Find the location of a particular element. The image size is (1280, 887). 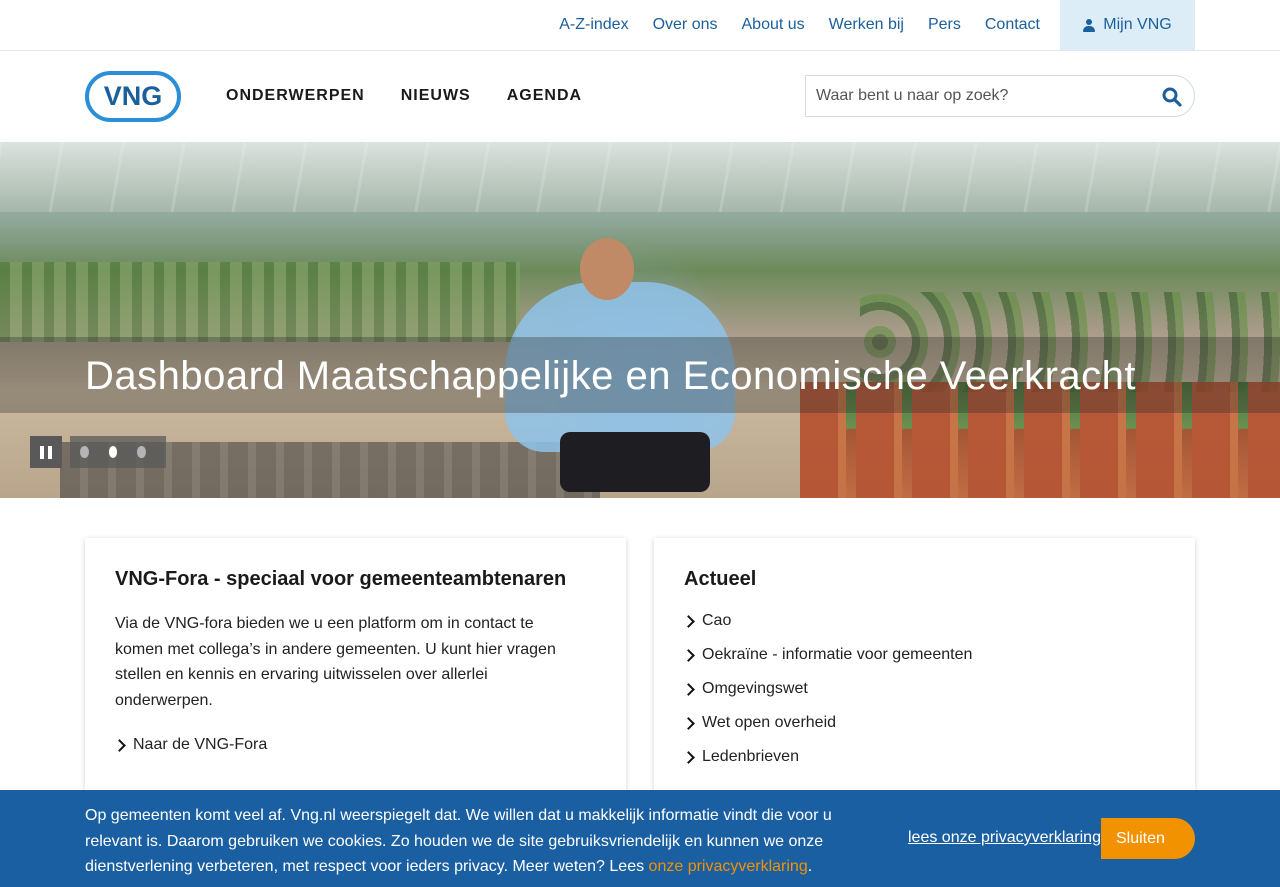

list-item: Cao is located at coordinates (717, 620).